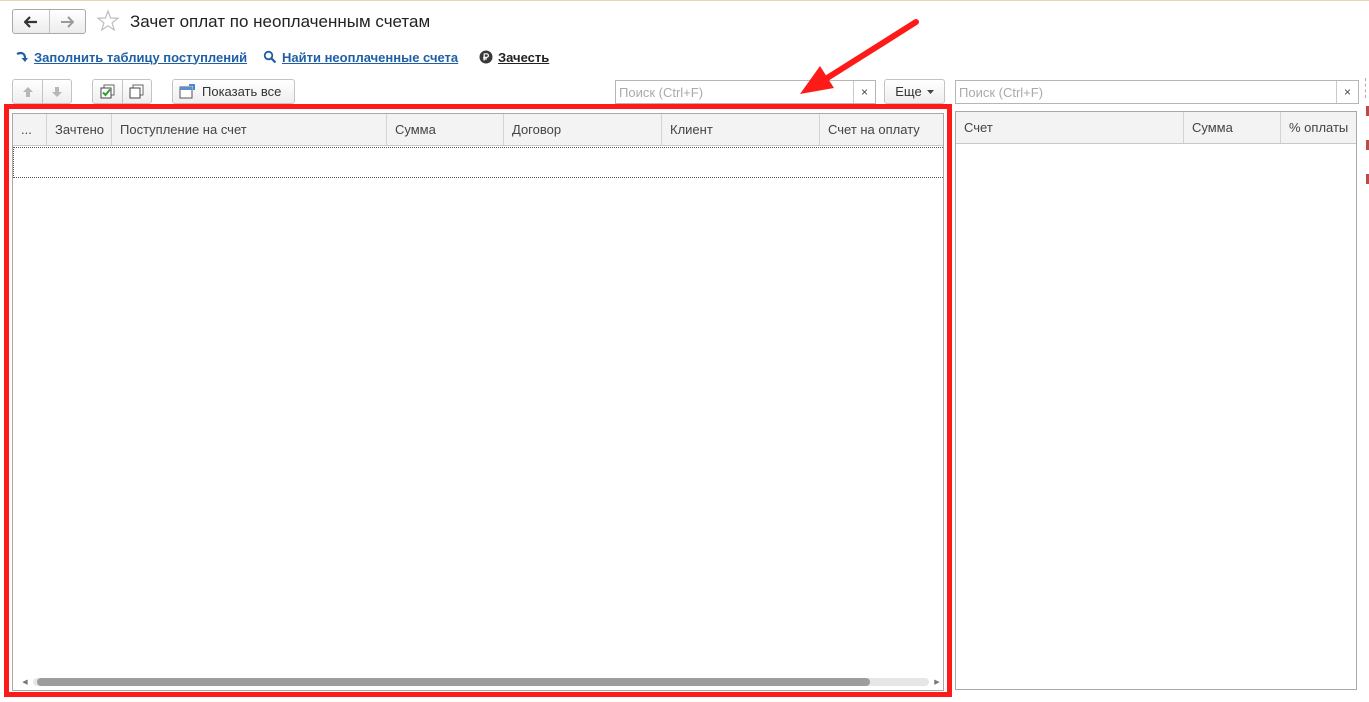 The width and height of the screenshot is (1369, 702). I want to click on fill-table-command: Заполнить таблицу поступлений, so click(131, 57).